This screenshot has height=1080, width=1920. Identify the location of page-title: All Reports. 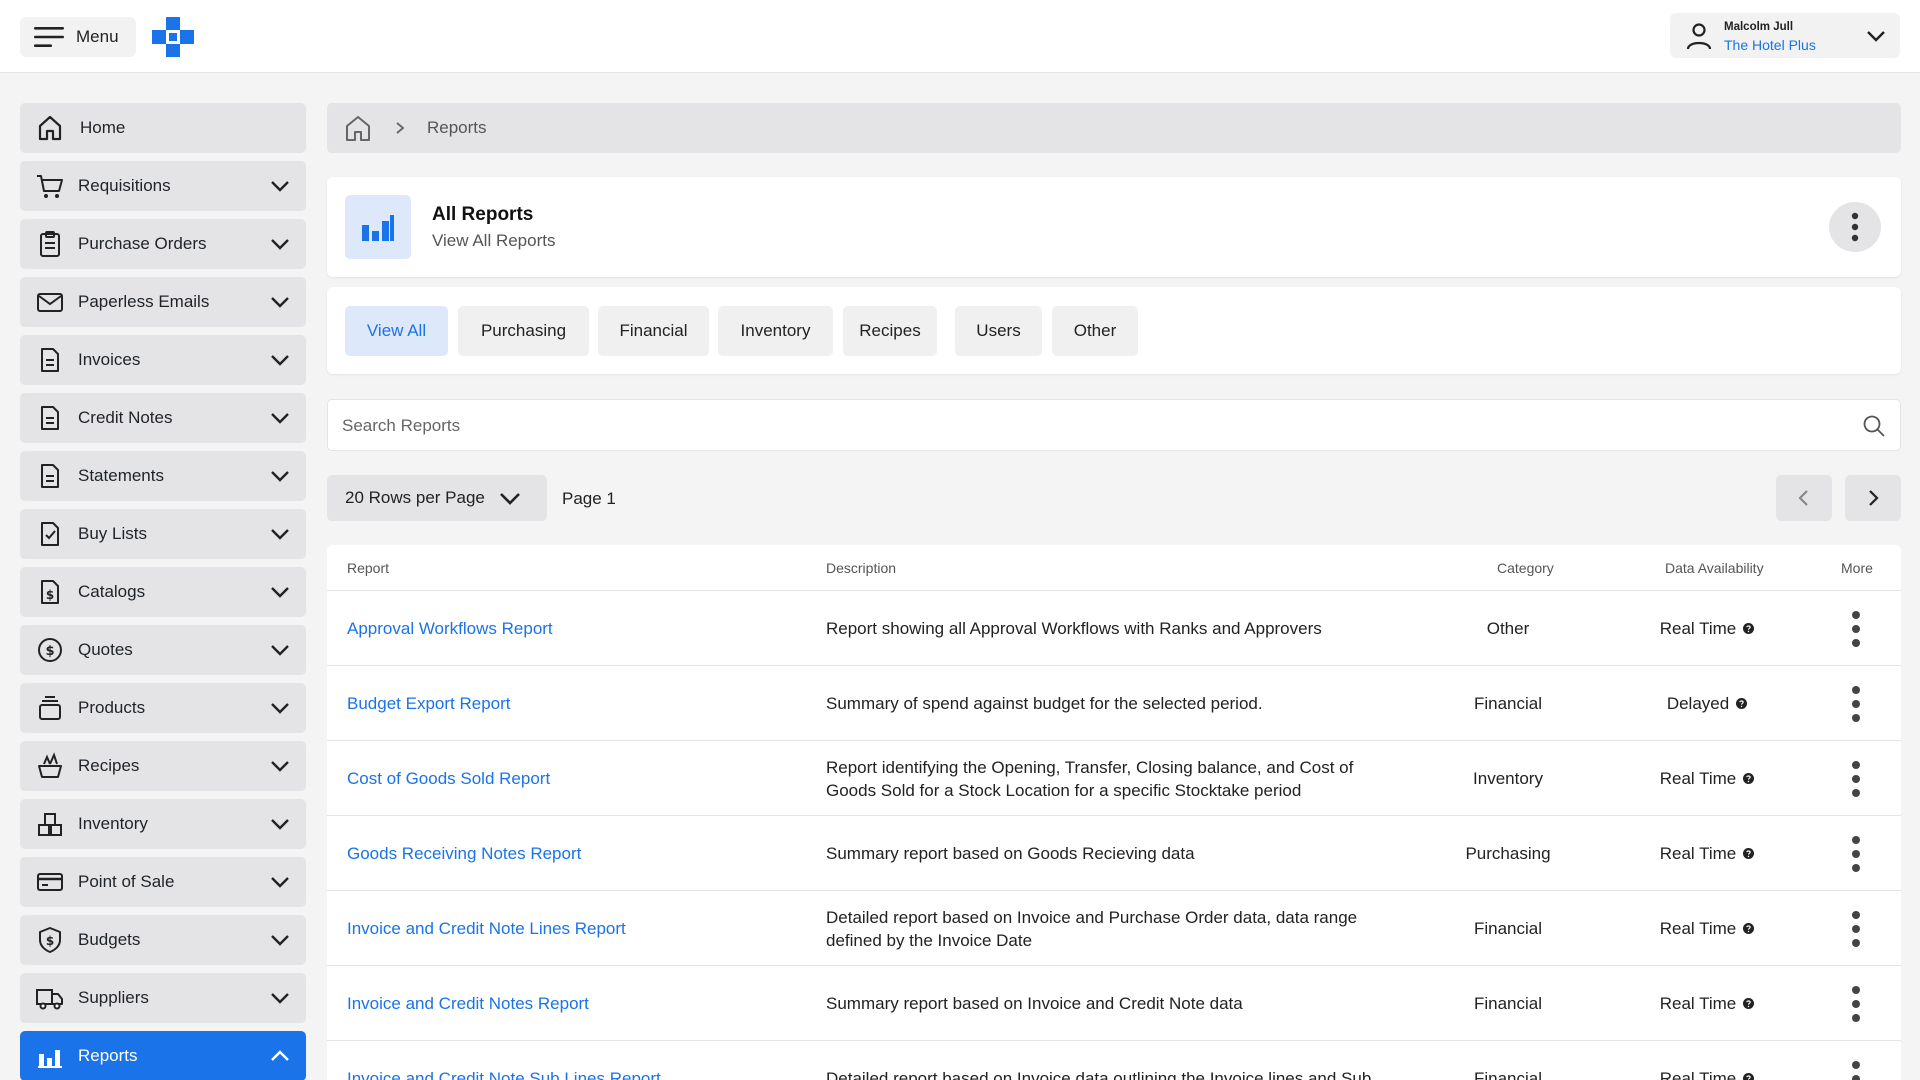
(483, 214).